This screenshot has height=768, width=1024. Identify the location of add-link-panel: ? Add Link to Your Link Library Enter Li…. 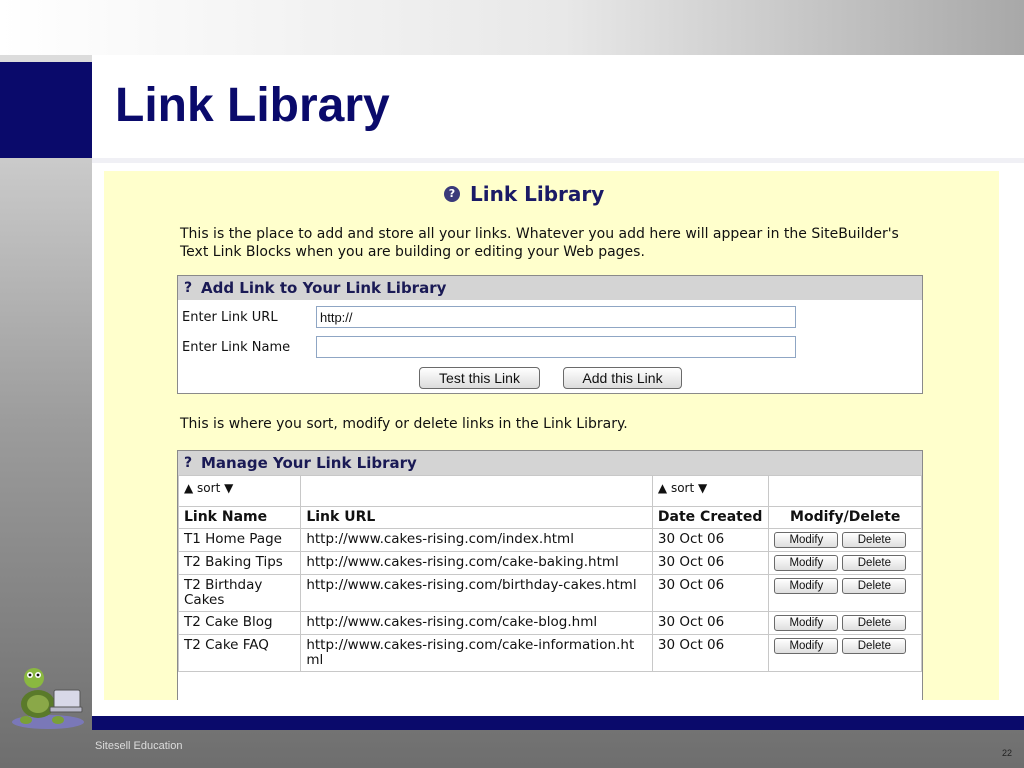
(550, 334).